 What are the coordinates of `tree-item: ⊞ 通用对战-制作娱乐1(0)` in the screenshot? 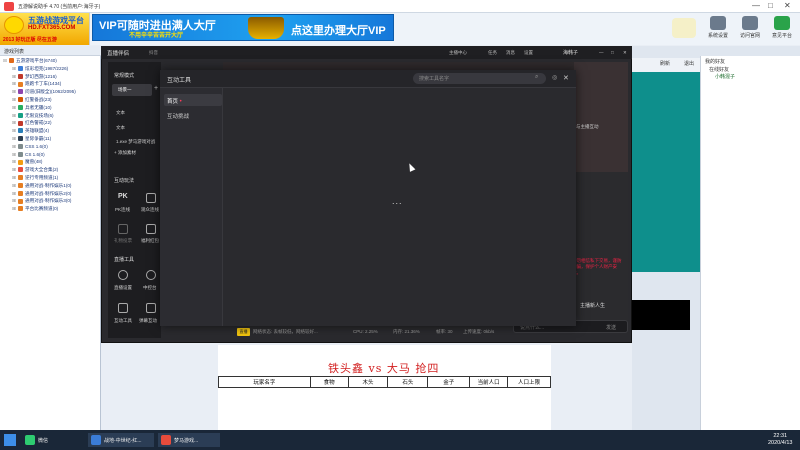 It's located at (41, 186).